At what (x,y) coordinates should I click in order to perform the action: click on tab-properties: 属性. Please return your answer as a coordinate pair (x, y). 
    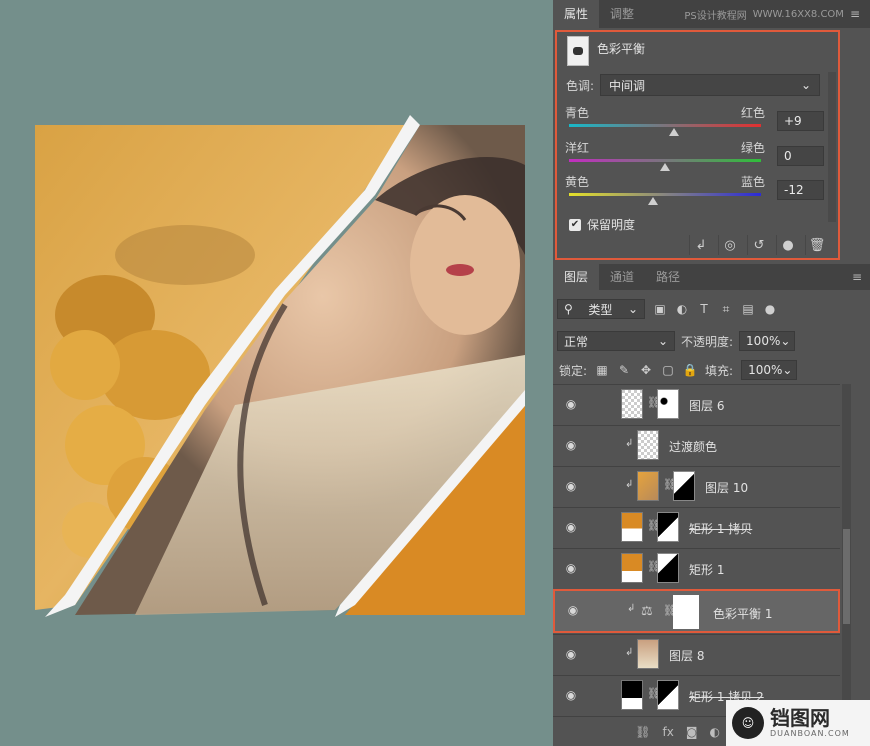
    Looking at the image, I should click on (576, 14).